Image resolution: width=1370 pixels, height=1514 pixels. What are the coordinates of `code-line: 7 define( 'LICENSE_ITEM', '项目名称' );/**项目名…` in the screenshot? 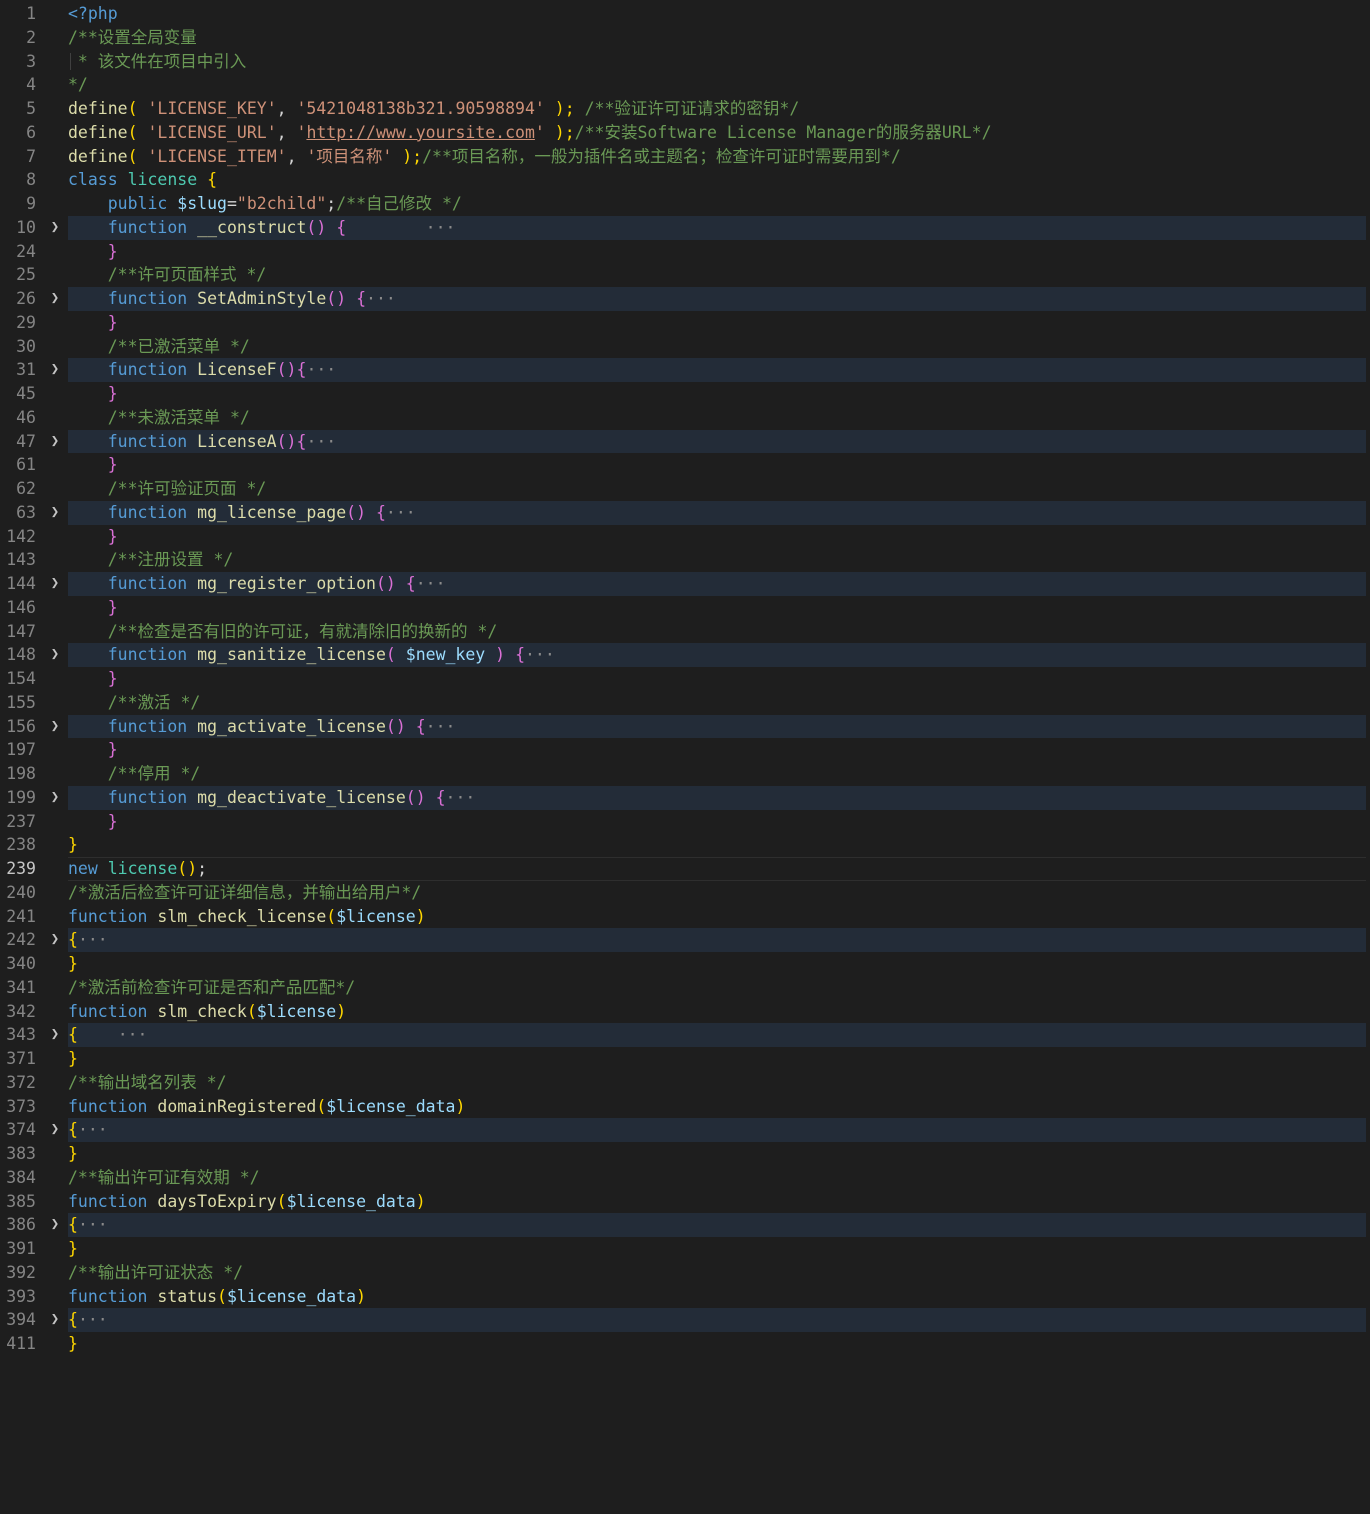 It's located at (683, 157).